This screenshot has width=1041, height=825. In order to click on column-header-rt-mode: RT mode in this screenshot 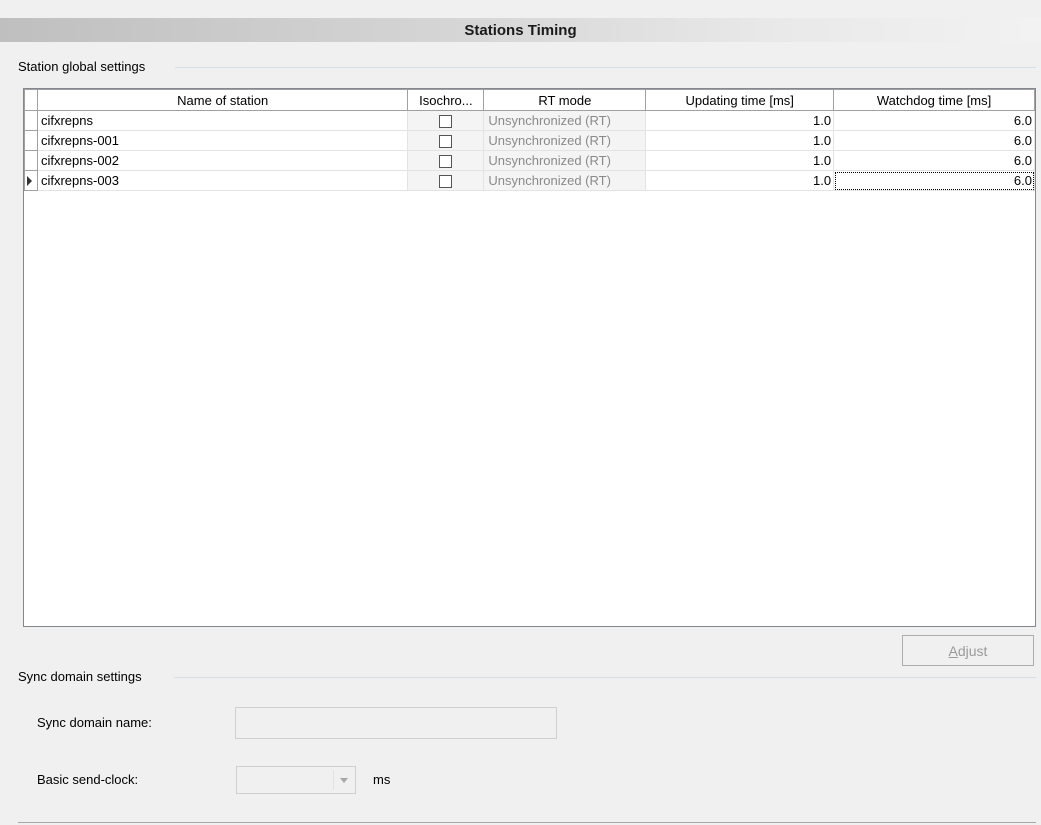, I will do `click(565, 100)`.